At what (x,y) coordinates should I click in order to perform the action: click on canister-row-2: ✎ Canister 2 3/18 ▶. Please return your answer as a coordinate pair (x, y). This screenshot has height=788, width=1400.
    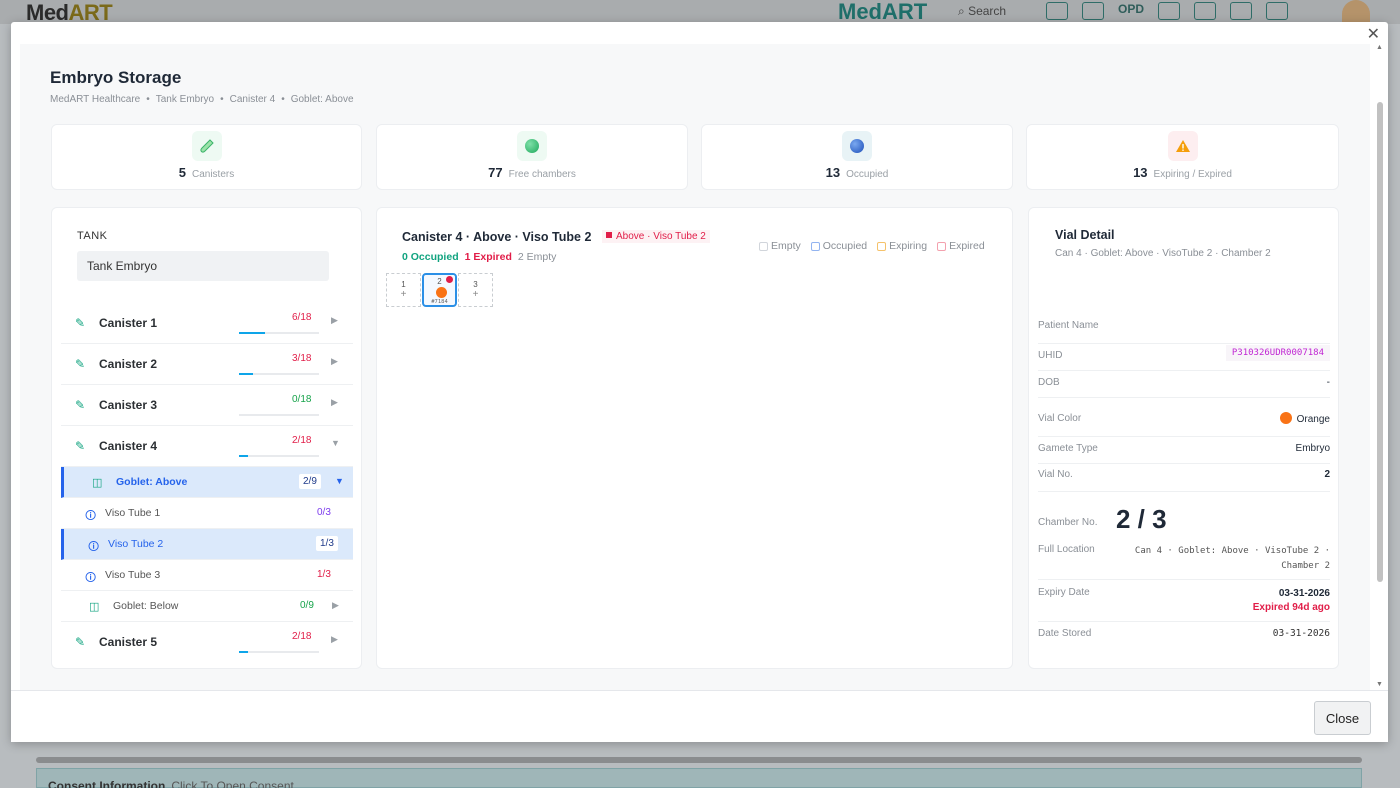
    Looking at the image, I should click on (207, 364).